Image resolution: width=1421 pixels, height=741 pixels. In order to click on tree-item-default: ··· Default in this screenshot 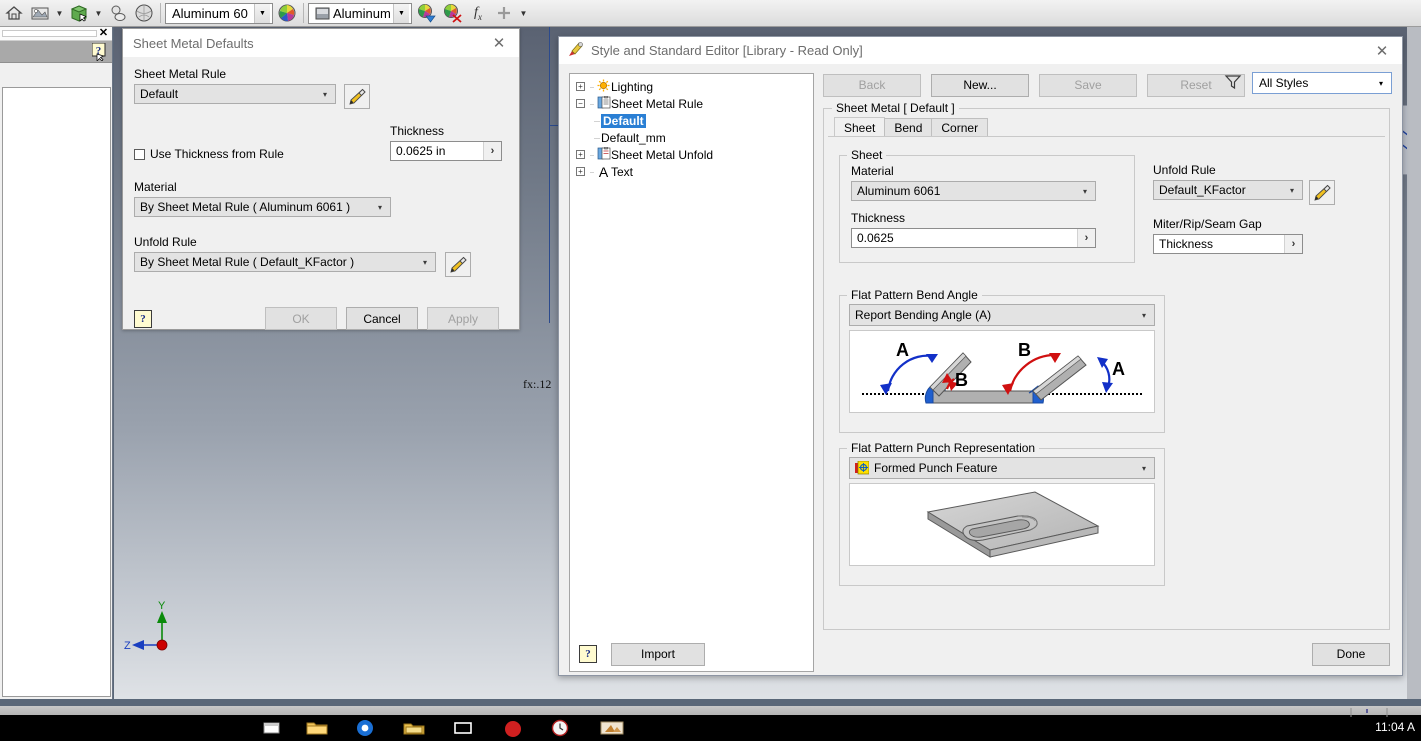, I will do `click(694, 120)`.